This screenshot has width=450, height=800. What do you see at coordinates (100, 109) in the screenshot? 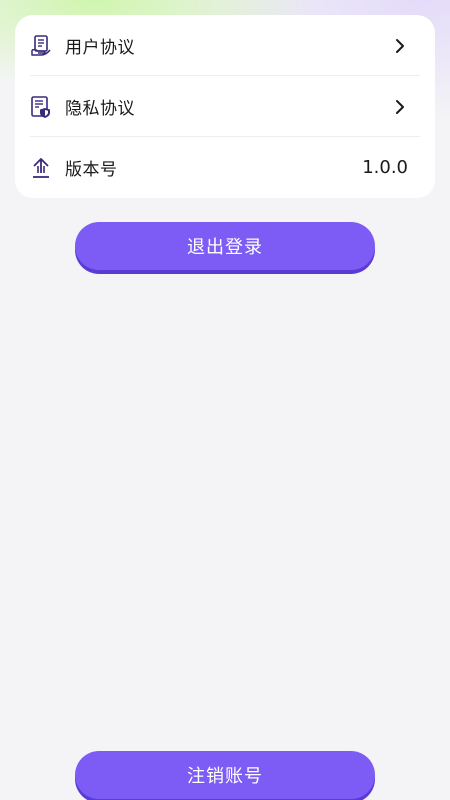
I see `settings-item-label: 隐私协议` at bounding box center [100, 109].